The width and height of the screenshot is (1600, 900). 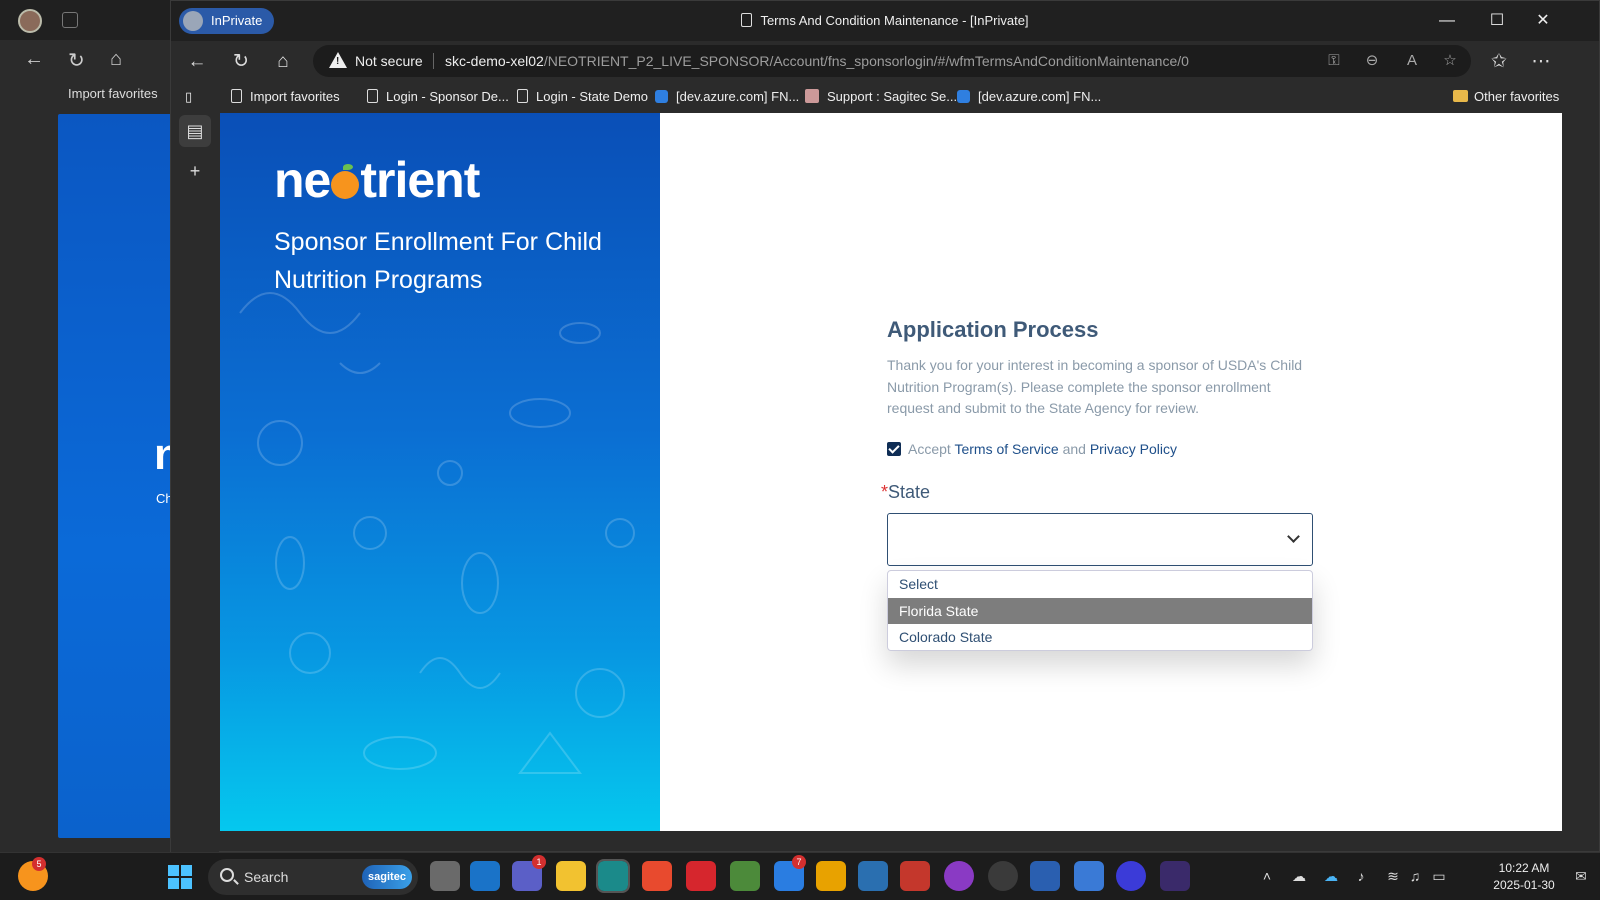 What do you see at coordinates (285, 97) in the screenshot?
I see `favorite-item: Import favorites` at bounding box center [285, 97].